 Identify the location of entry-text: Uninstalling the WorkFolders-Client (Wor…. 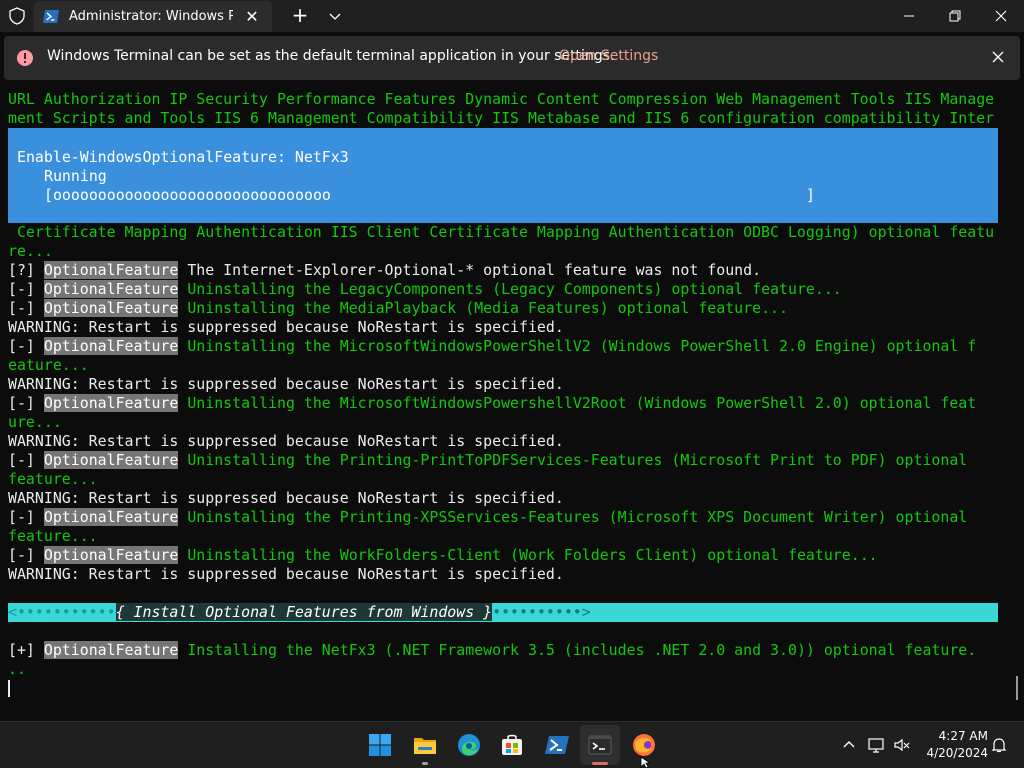
(528, 555).